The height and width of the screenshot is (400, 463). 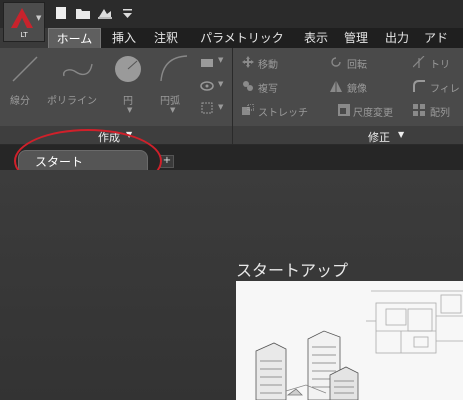 I want to click on stretch-tool-label: ストレッチ, so click(x=283, y=111).